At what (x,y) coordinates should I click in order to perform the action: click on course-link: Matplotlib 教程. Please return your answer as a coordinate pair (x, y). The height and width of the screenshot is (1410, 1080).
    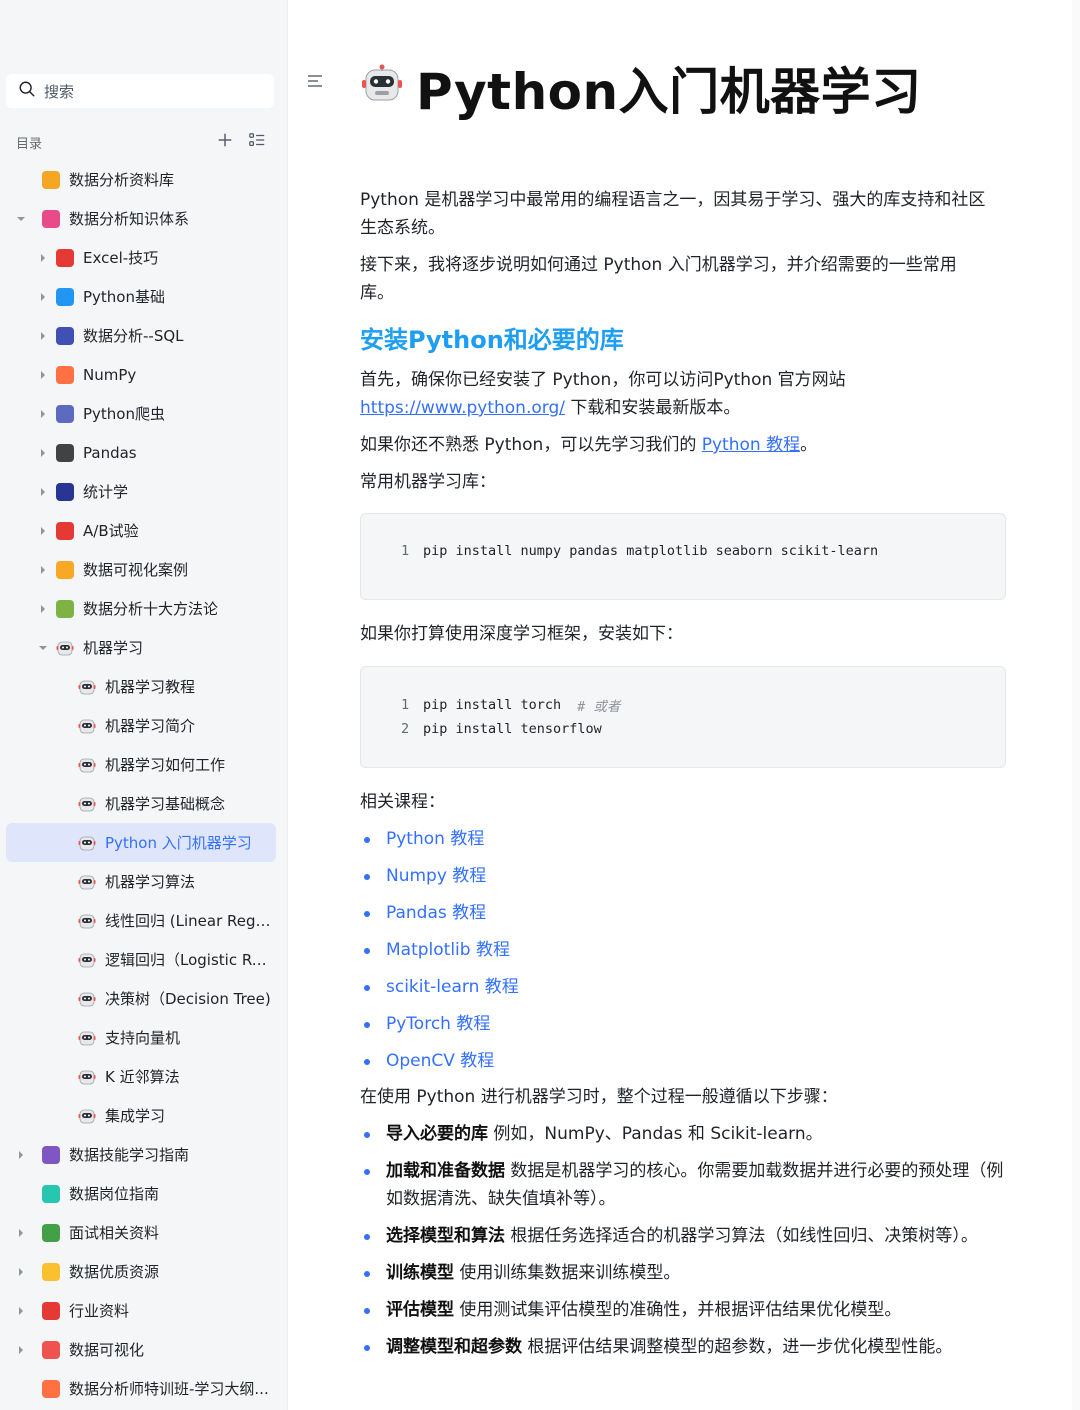
    Looking at the image, I should click on (448, 950).